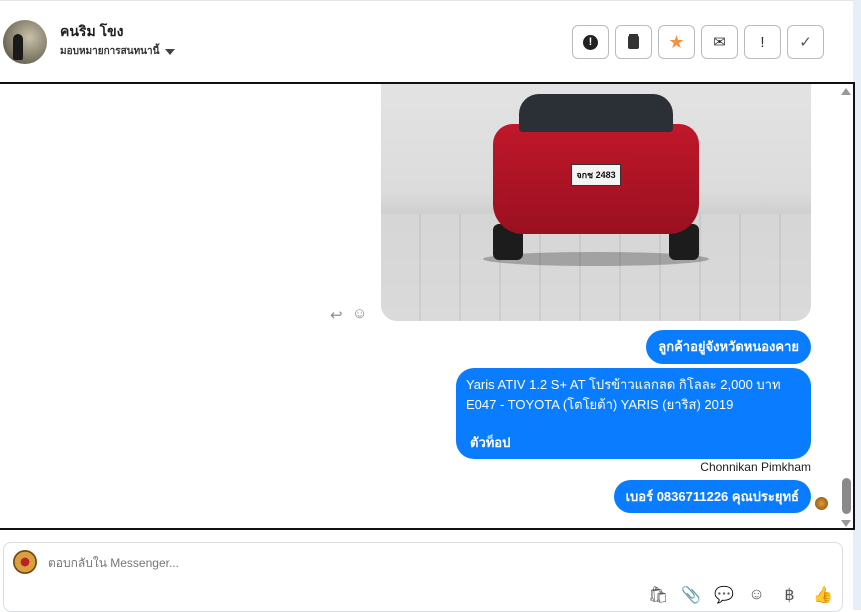 The height and width of the screenshot is (612, 861). Describe the element at coordinates (348, 563) in the screenshot. I see `reply-input` at that location.